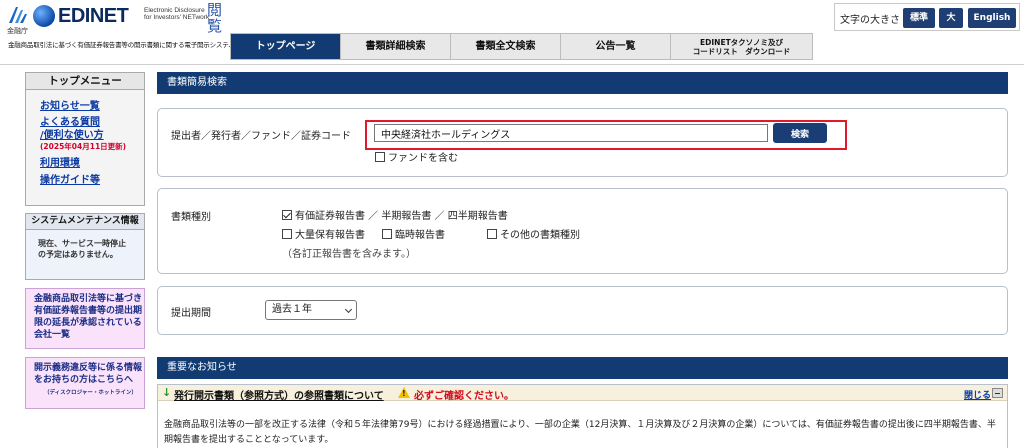  What do you see at coordinates (17, 31) in the screenshot?
I see `fsa-label: 金融庁` at bounding box center [17, 31].